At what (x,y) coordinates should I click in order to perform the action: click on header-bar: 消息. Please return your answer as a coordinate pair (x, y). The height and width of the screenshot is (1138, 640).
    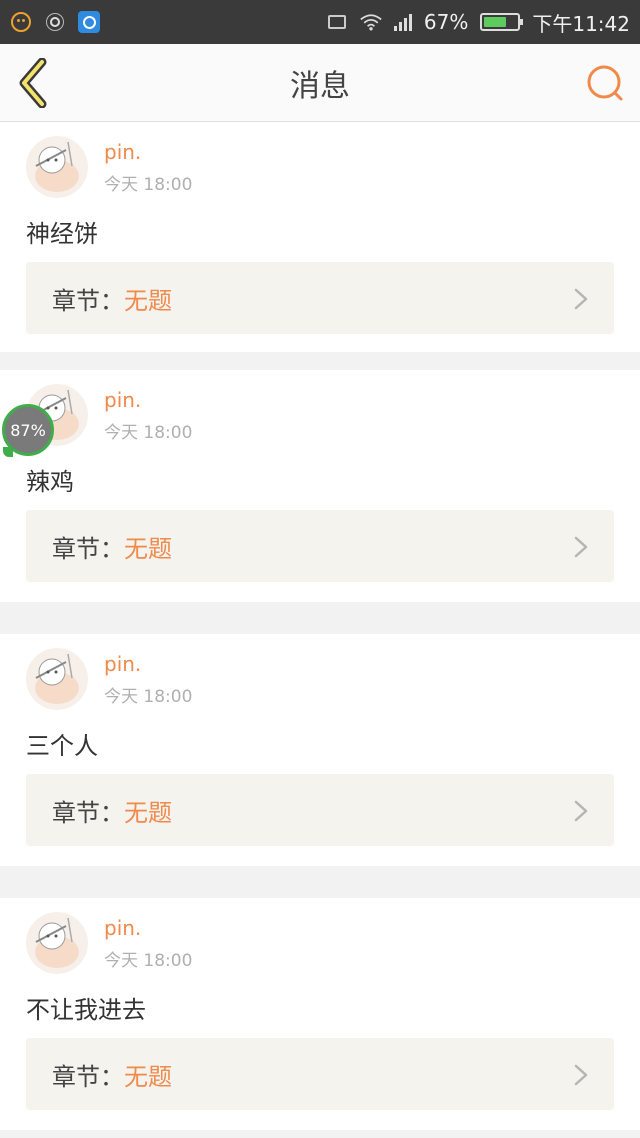
    Looking at the image, I should click on (320, 83).